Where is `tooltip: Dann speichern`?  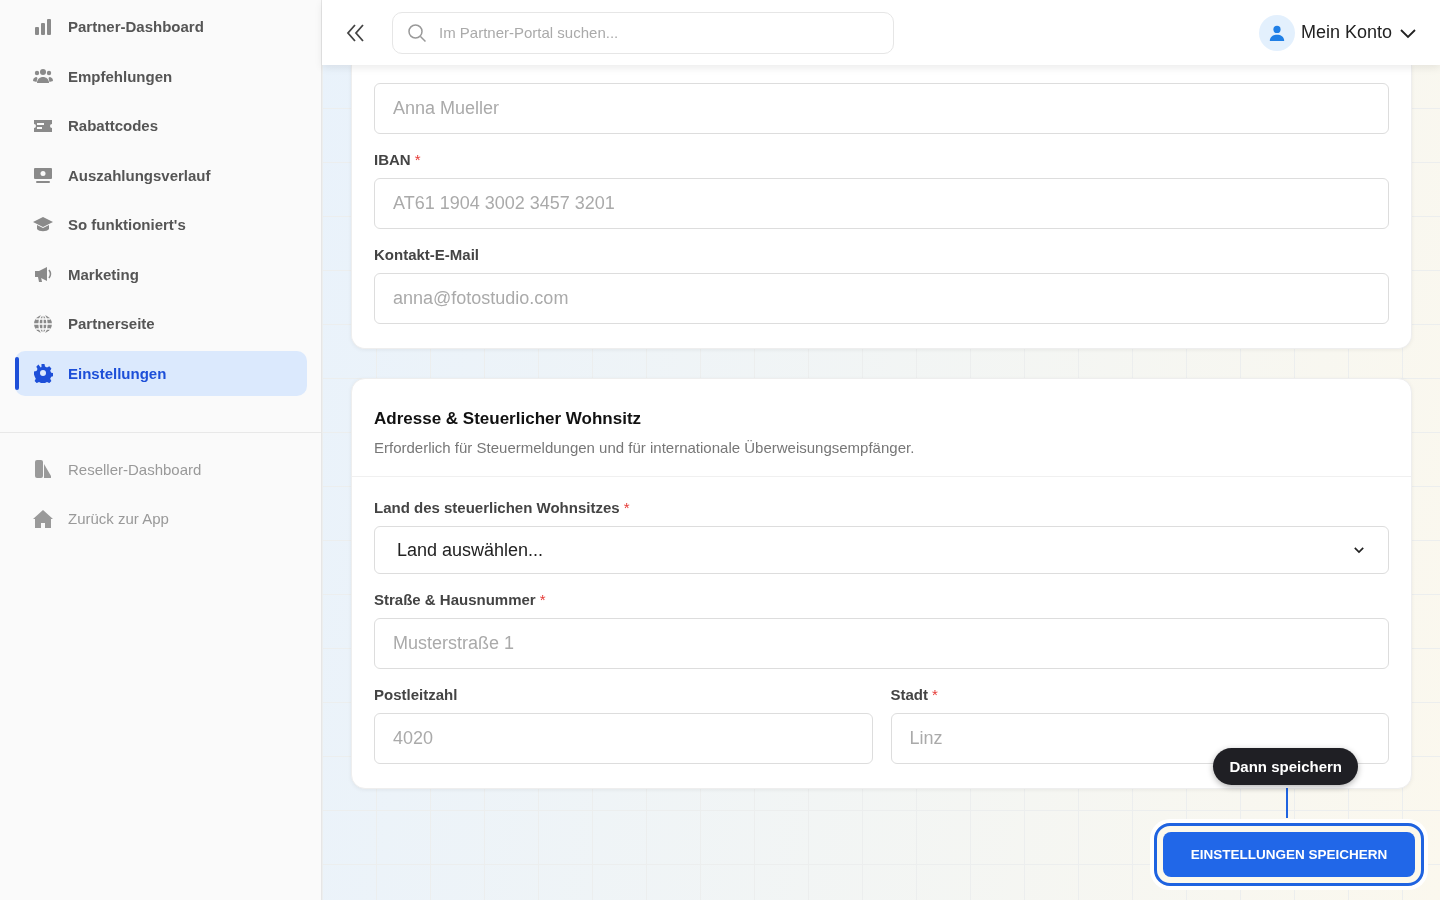
tooltip: Dann speichern is located at coordinates (1285, 766).